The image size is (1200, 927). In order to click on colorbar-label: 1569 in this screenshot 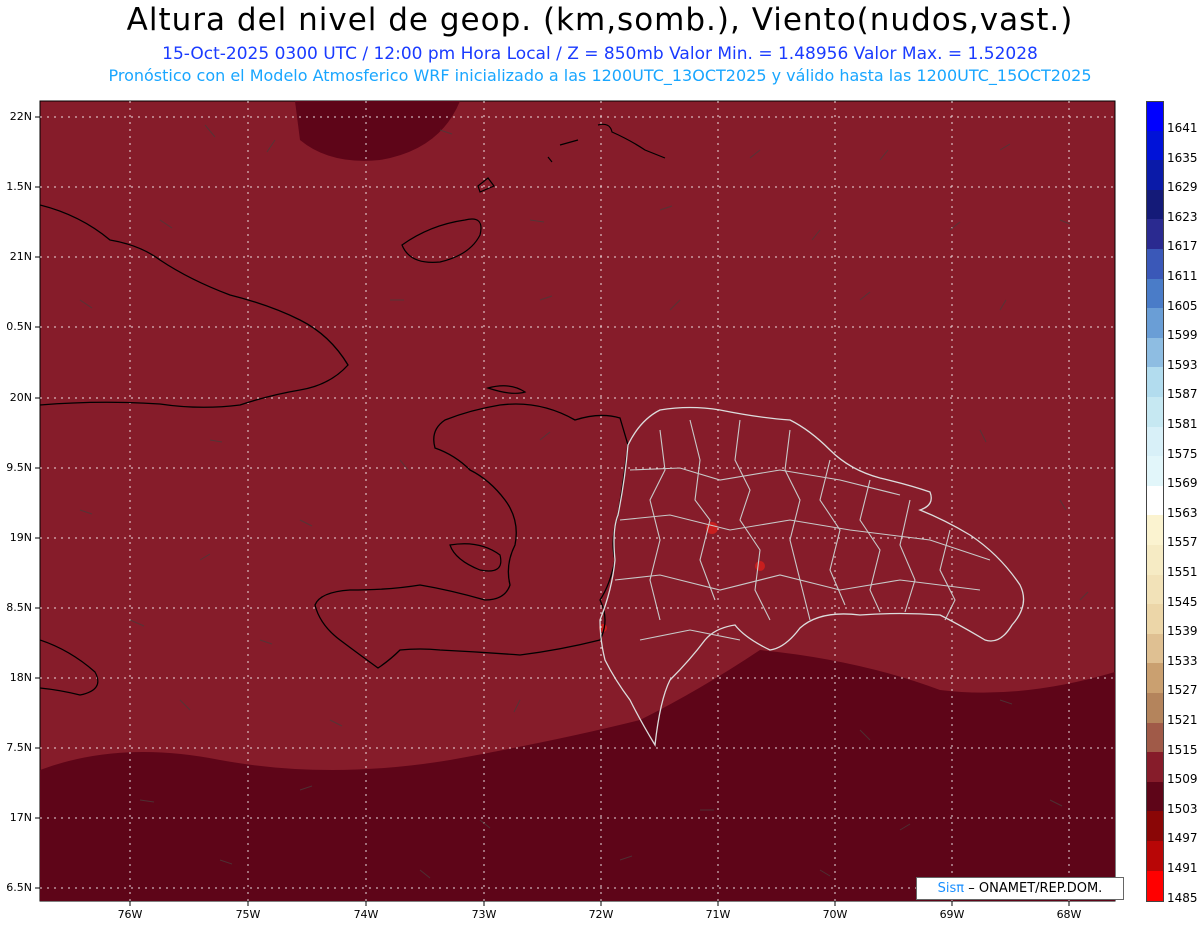, I will do `click(1182, 483)`.